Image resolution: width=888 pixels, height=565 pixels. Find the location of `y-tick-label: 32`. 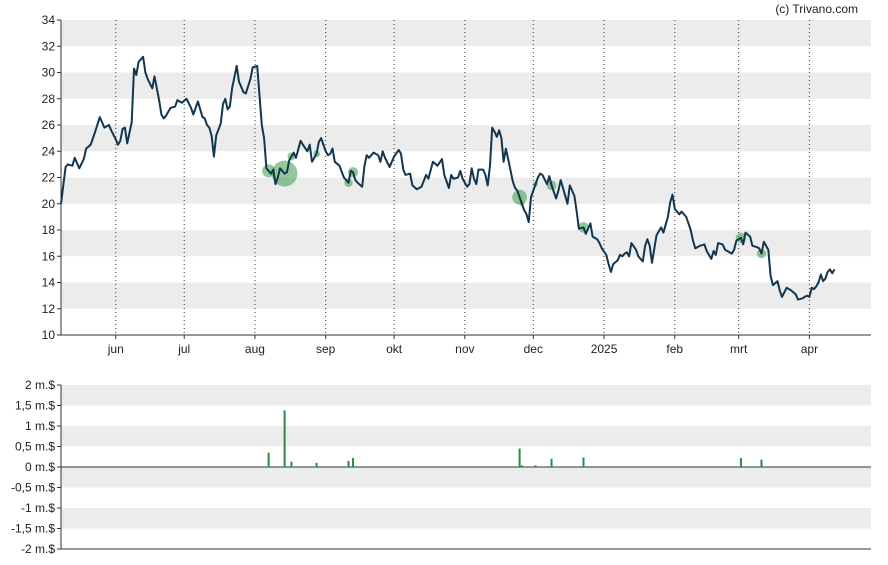

y-tick-label: 32 is located at coordinates (49, 46).